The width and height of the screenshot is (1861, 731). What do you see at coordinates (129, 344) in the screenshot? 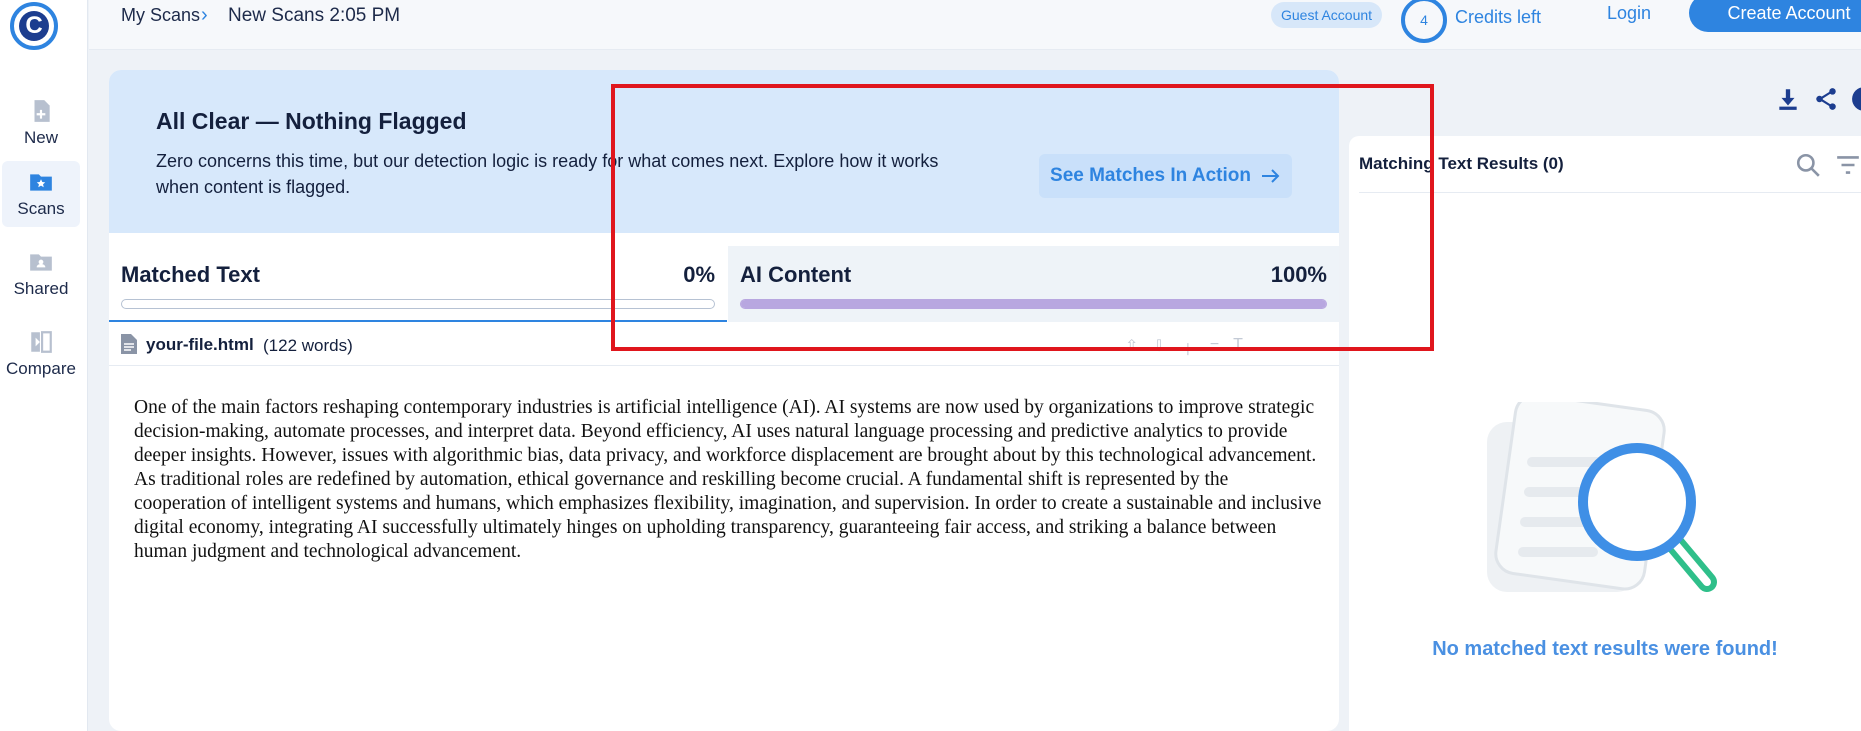
I see `file-icon` at bounding box center [129, 344].